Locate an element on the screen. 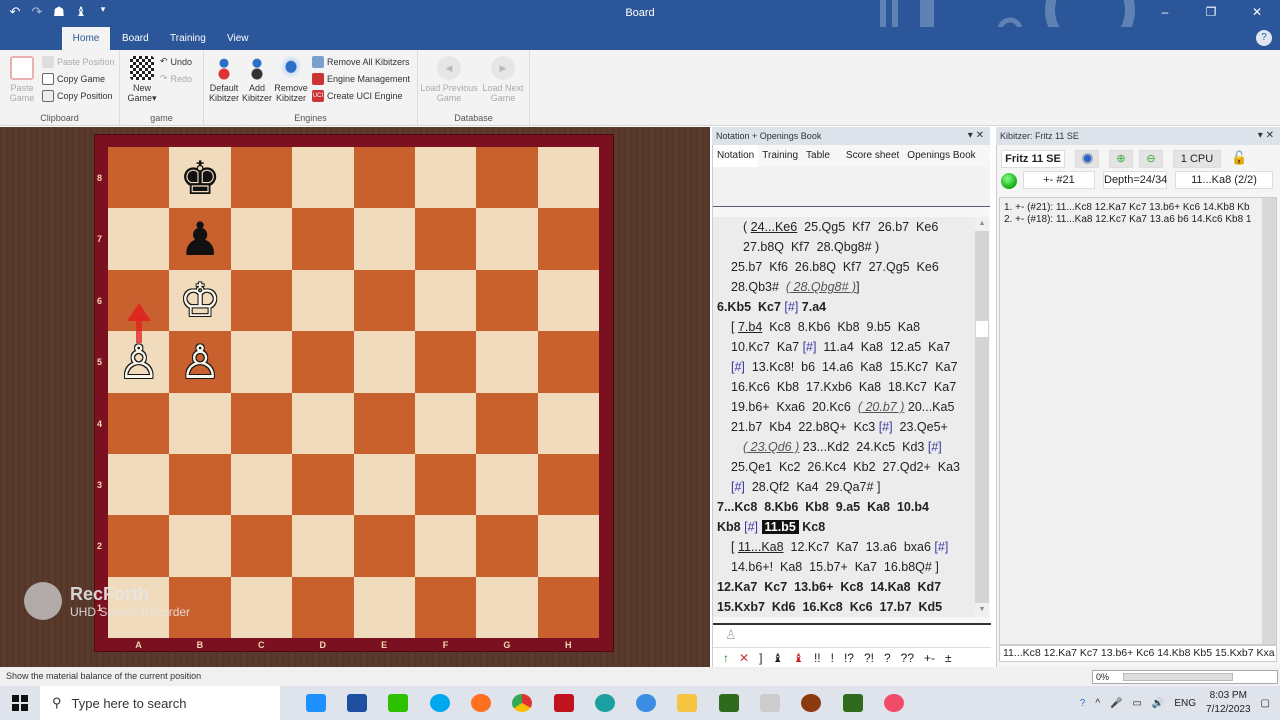 The height and width of the screenshot is (720, 1280). square-g5 is located at coordinates (507, 362).